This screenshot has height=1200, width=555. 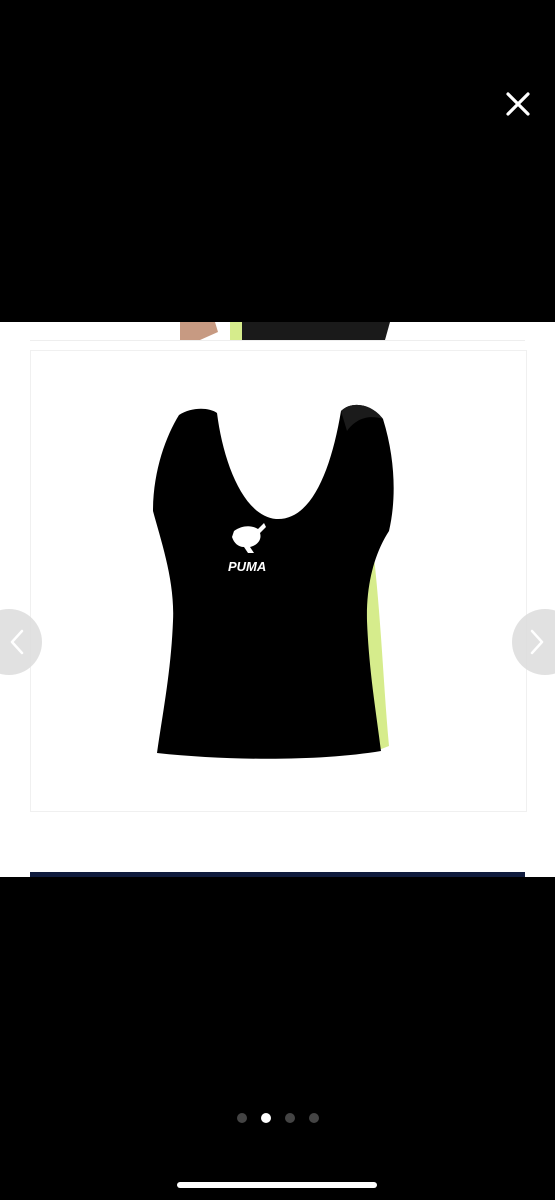 I want to click on tank-top-body, so click(x=273, y=581).